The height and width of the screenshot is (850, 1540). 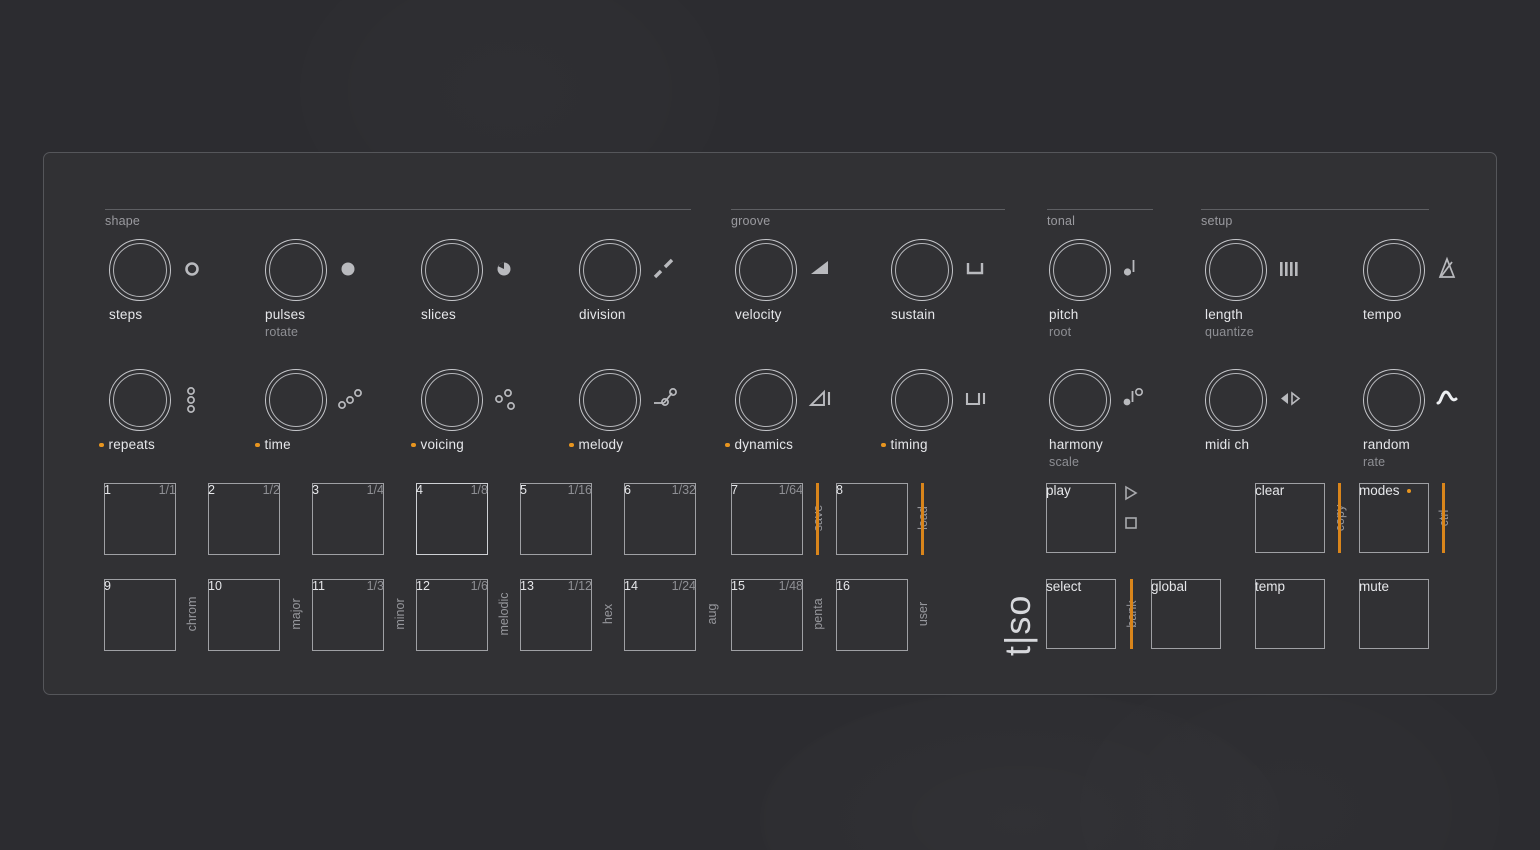 I want to click on step-pad-division: 1/32, so click(x=683, y=490).